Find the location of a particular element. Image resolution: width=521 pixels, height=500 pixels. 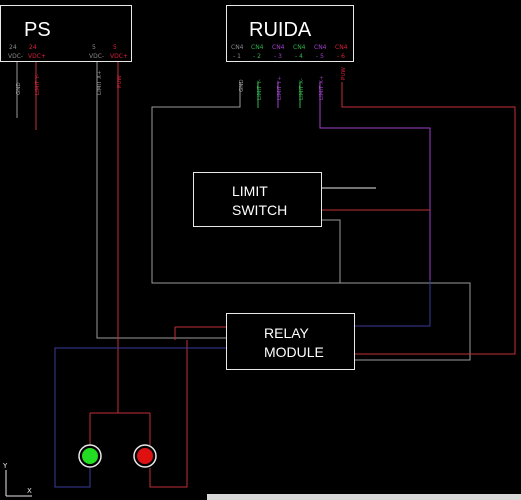

ruida-pin-2-name: - 2 is located at coordinates (257, 56).